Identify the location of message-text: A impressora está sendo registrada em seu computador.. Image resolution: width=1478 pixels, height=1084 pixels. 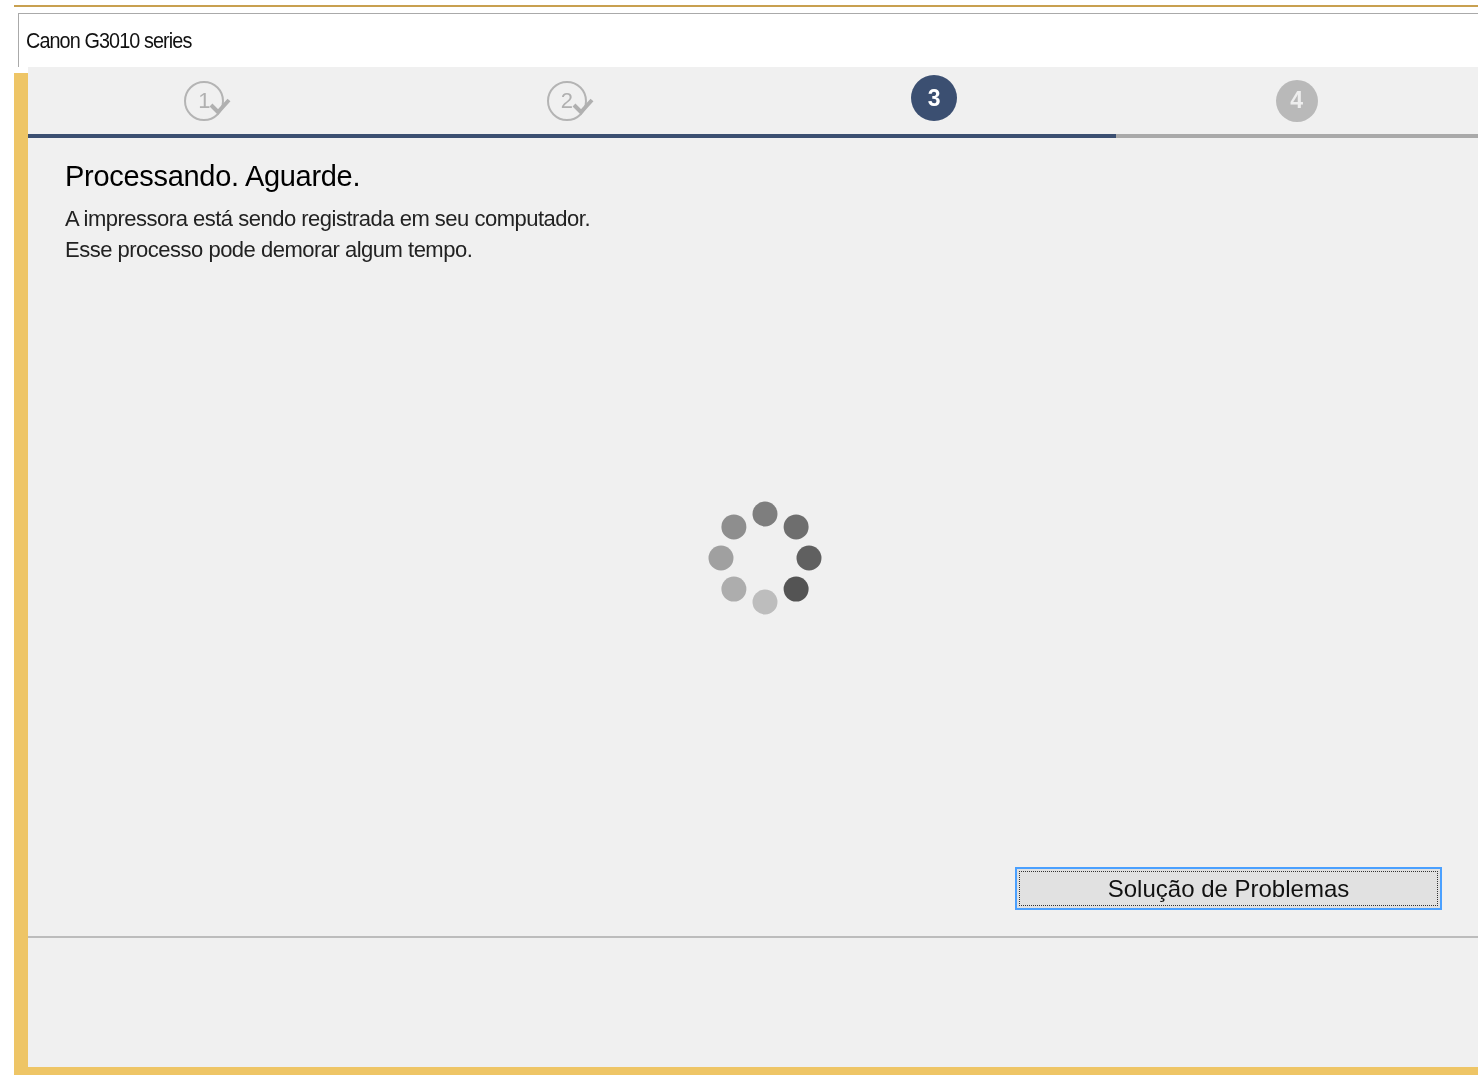
(328, 219).